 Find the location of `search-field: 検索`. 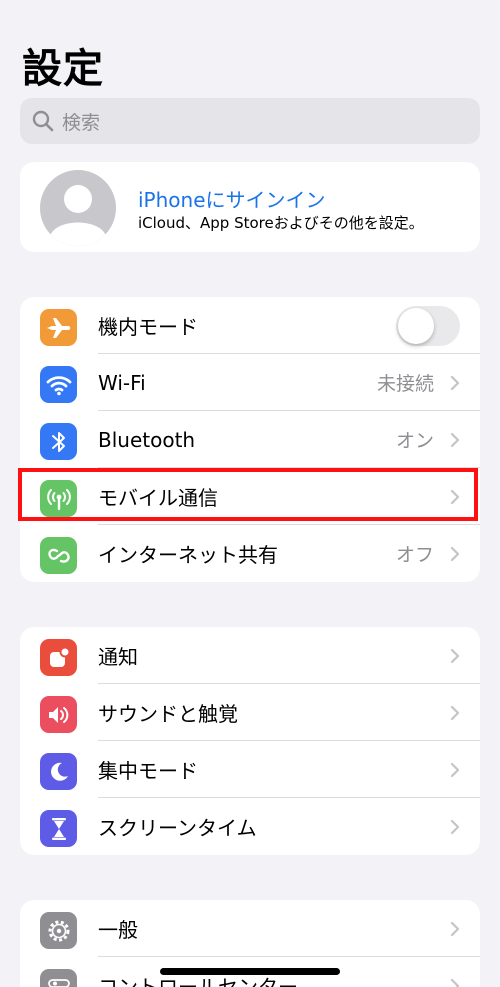

search-field: 検索 is located at coordinates (250, 121).